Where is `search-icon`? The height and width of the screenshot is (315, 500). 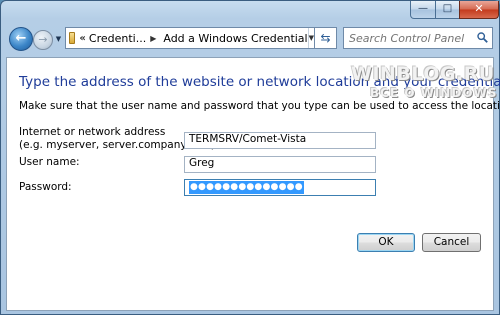 search-icon is located at coordinates (482, 37).